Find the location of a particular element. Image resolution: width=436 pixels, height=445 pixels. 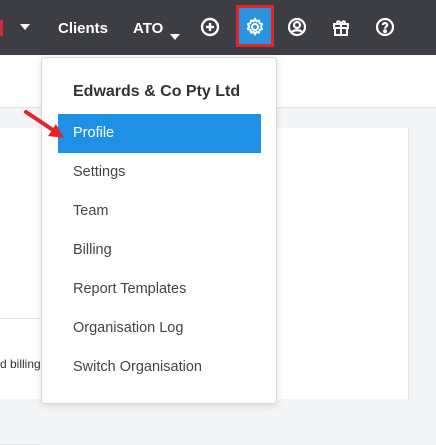

plus-circle-icon is located at coordinates (210, 27).